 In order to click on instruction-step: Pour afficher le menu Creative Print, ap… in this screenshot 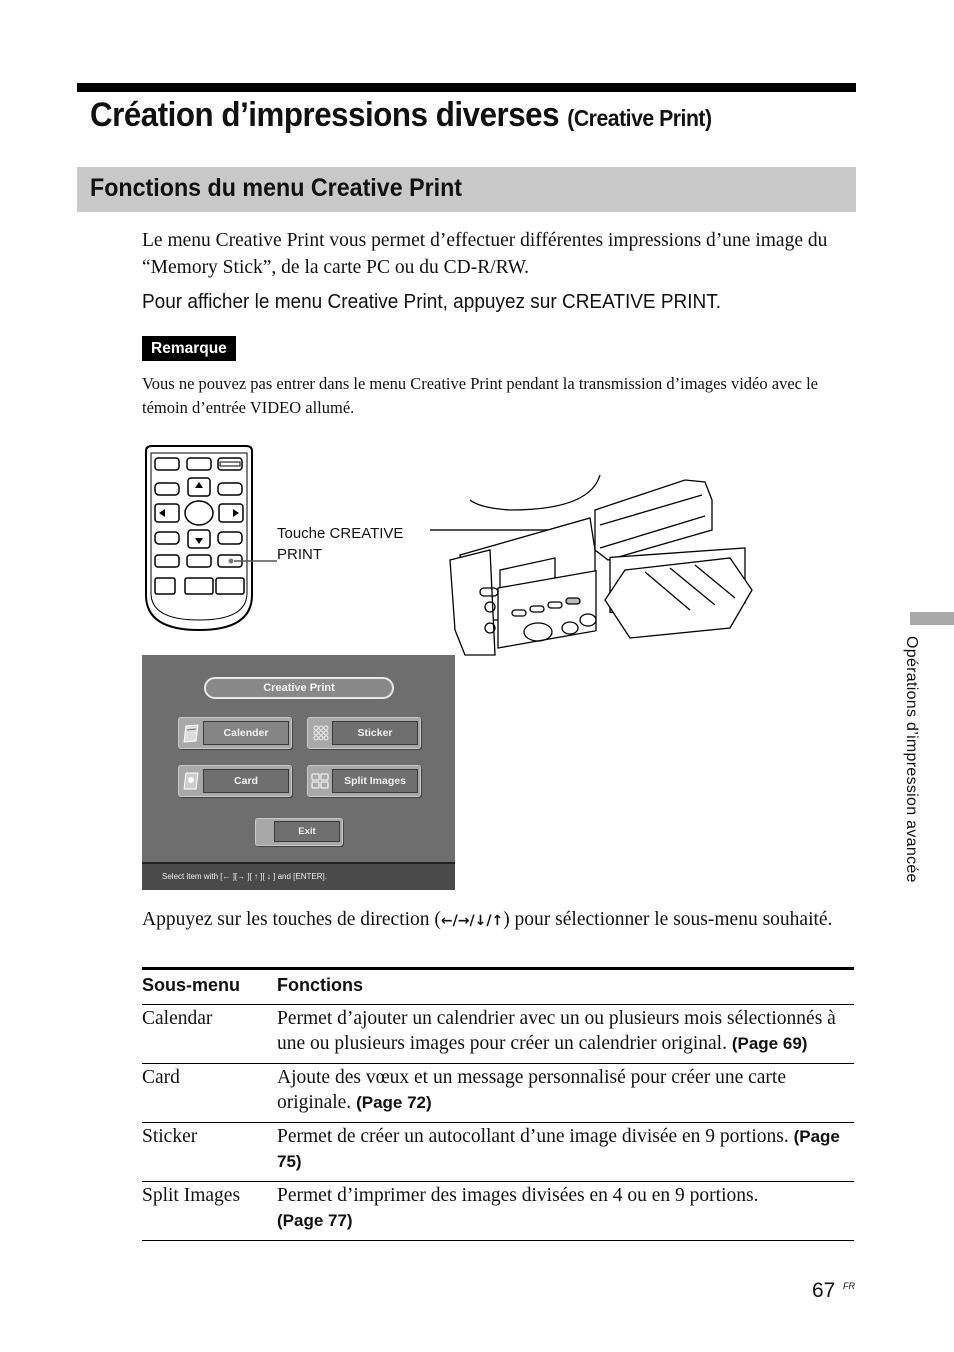, I will do `click(432, 302)`.